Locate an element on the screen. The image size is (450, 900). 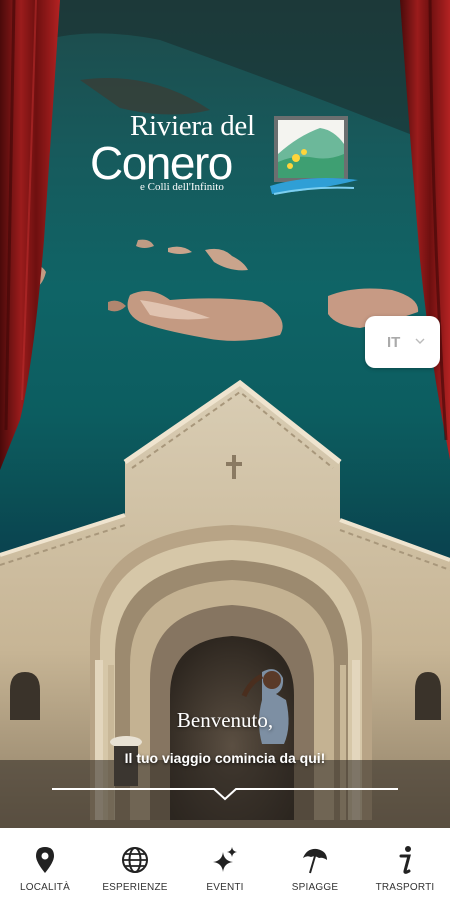
tab-spiagge-label: SPIAGGE is located at coordinates (315, 887).